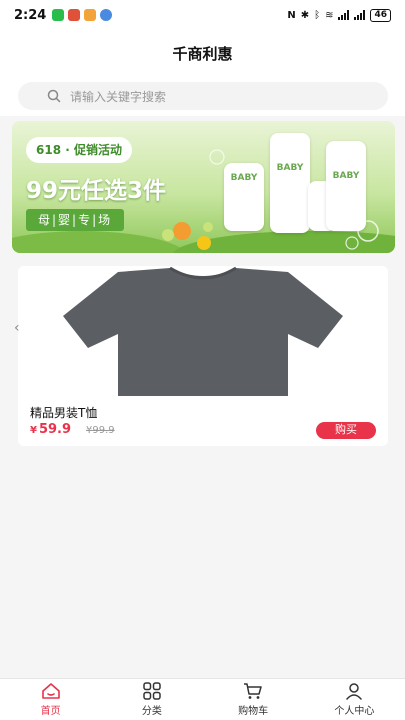 The height and width of the screenshot is (720, 405). Describe the element at coordinates (253, 711) in the screenshot. I see `tab-cart-label: 购物车` at that location.